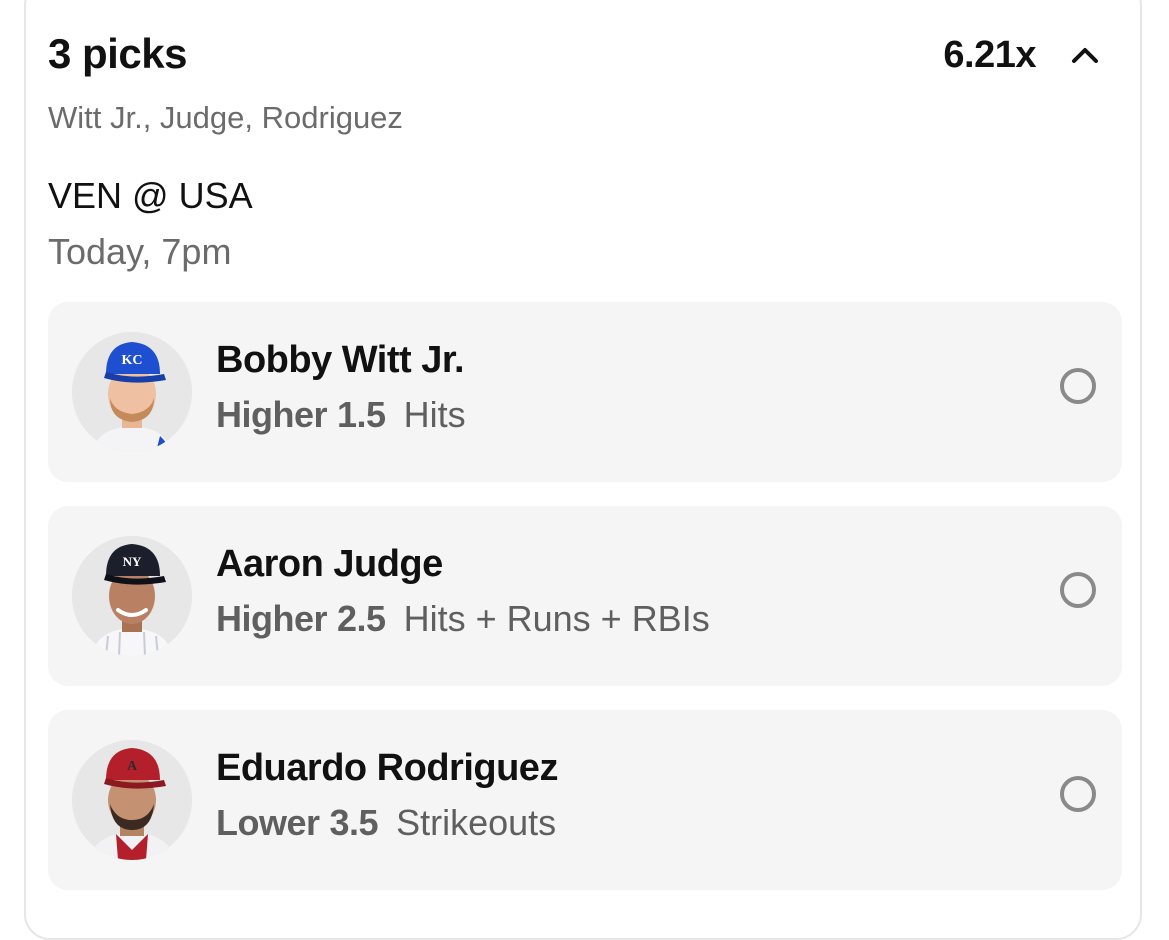 Image resolution: width=1169 pixels, height=940 pixels. What do you see at coordinates (340, 360) in the screenshot?
I see `player-name: Bobby Witt Jr.` at bounding box center [340, 360].